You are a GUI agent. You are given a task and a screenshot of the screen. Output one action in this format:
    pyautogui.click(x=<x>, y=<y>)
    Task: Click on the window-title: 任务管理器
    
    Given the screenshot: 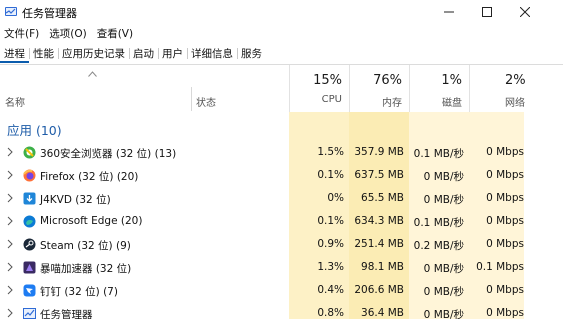 What is the action you would take?
    pyautogui.click(x=49, y=13)
    